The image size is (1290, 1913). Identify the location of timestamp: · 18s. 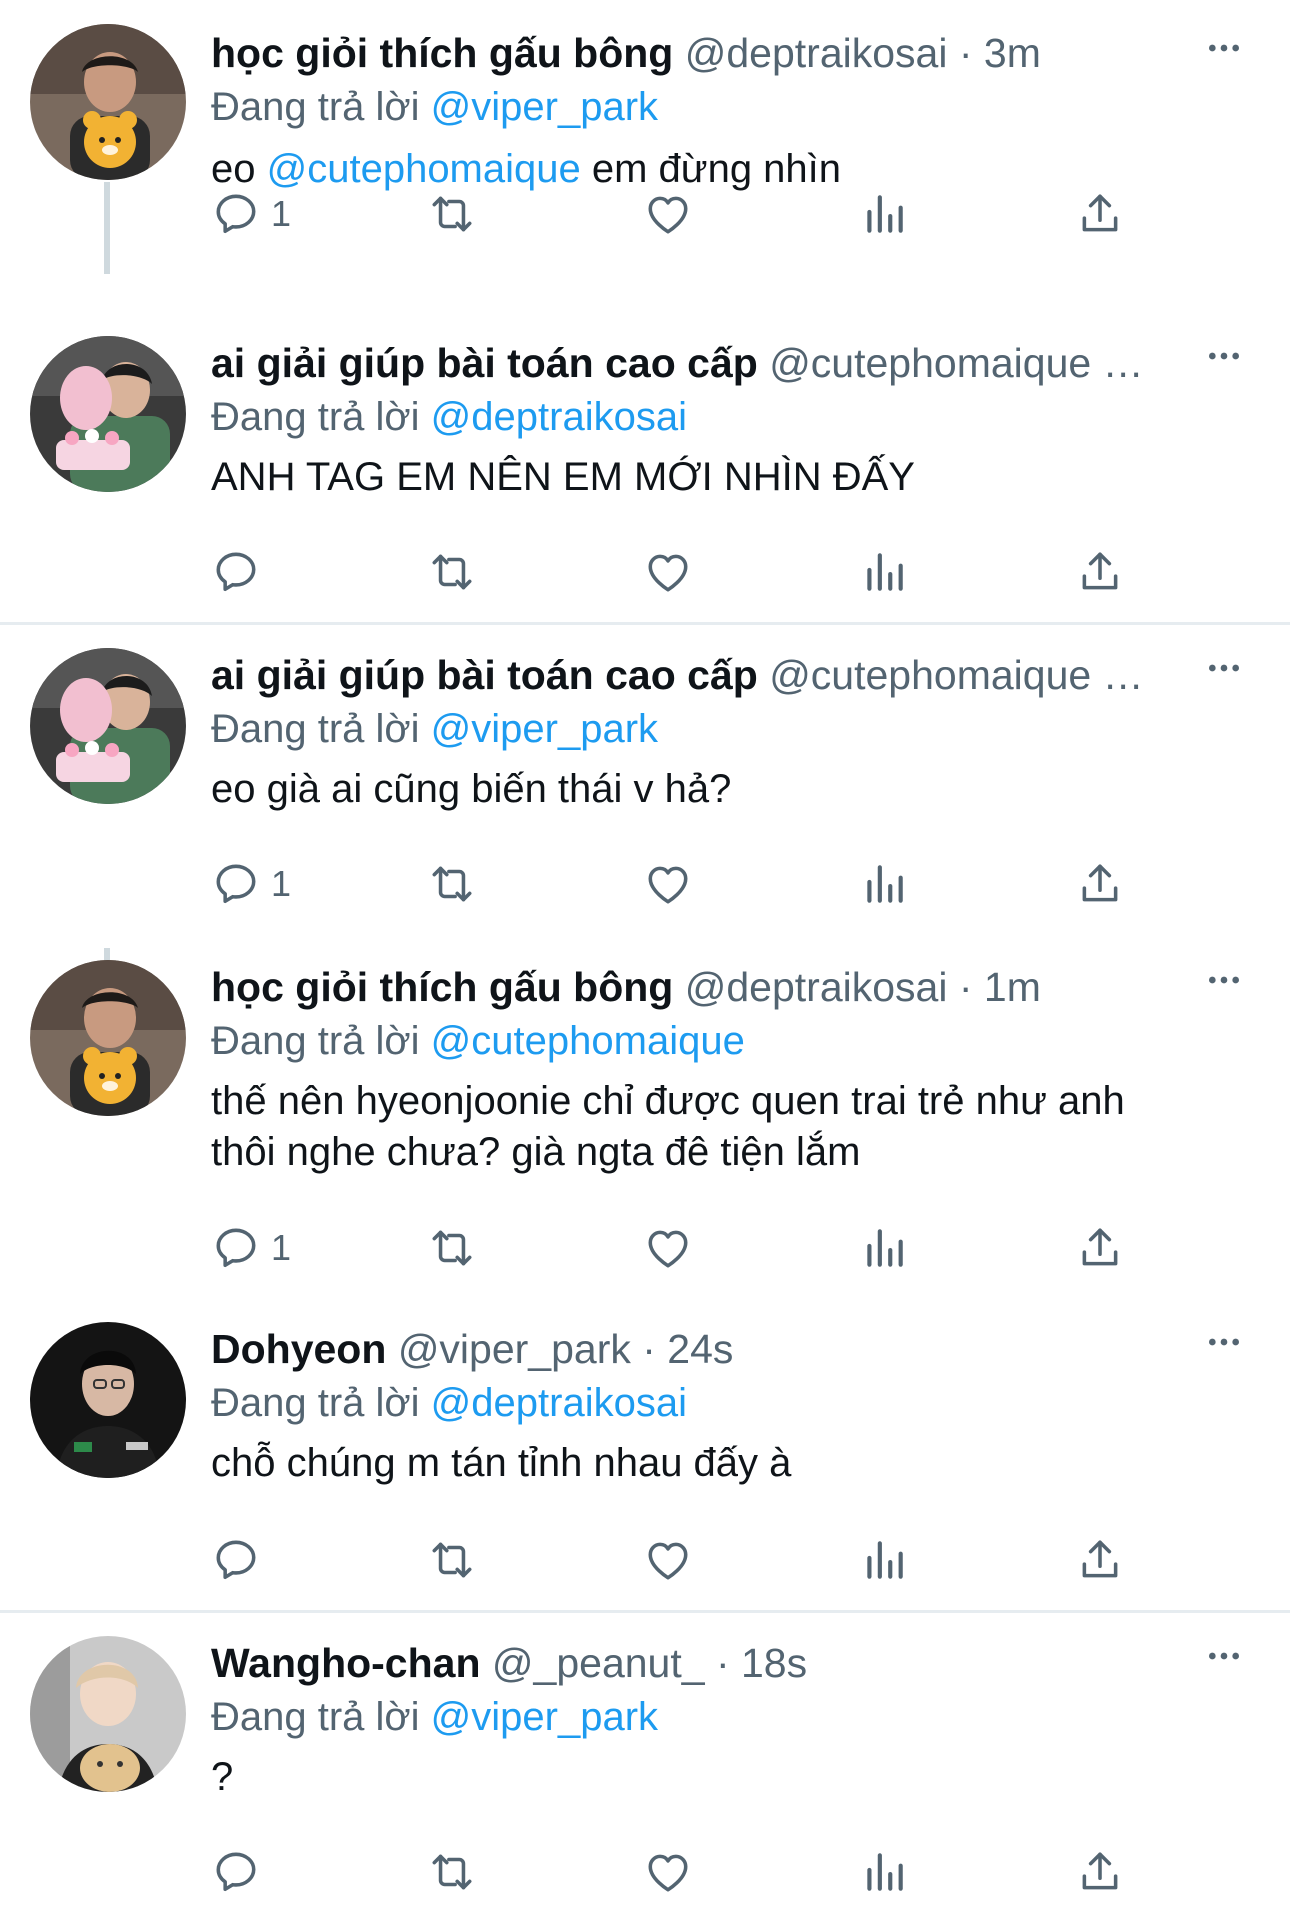
(756, 1663).